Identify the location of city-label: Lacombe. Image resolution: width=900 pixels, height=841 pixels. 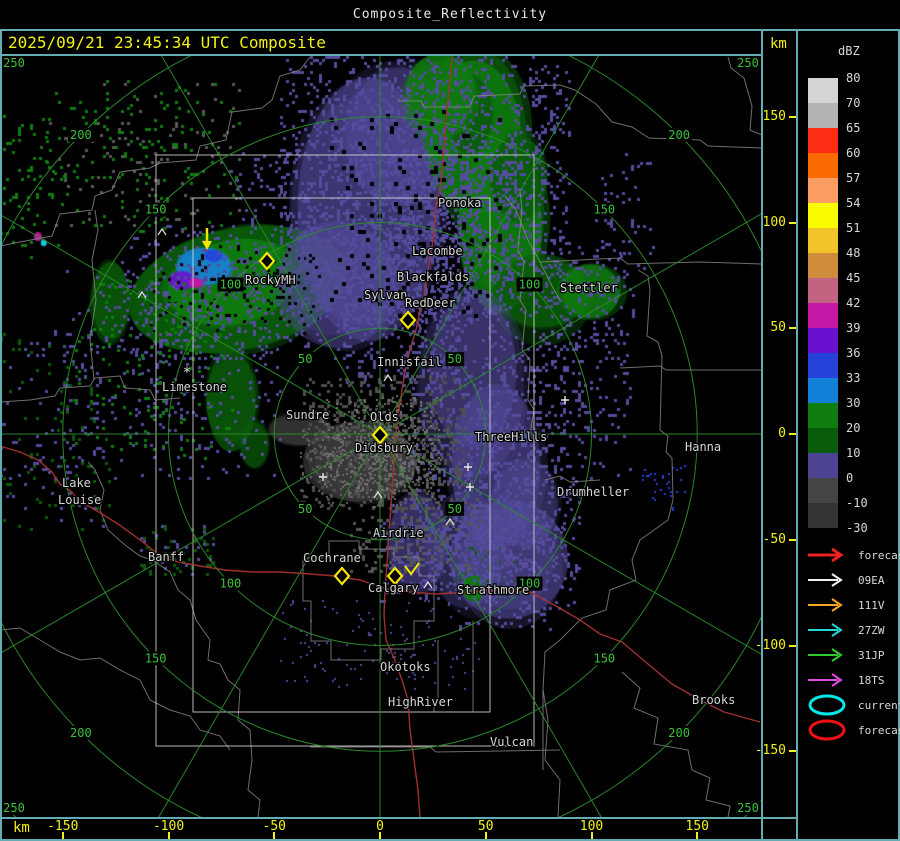
(437, 251).